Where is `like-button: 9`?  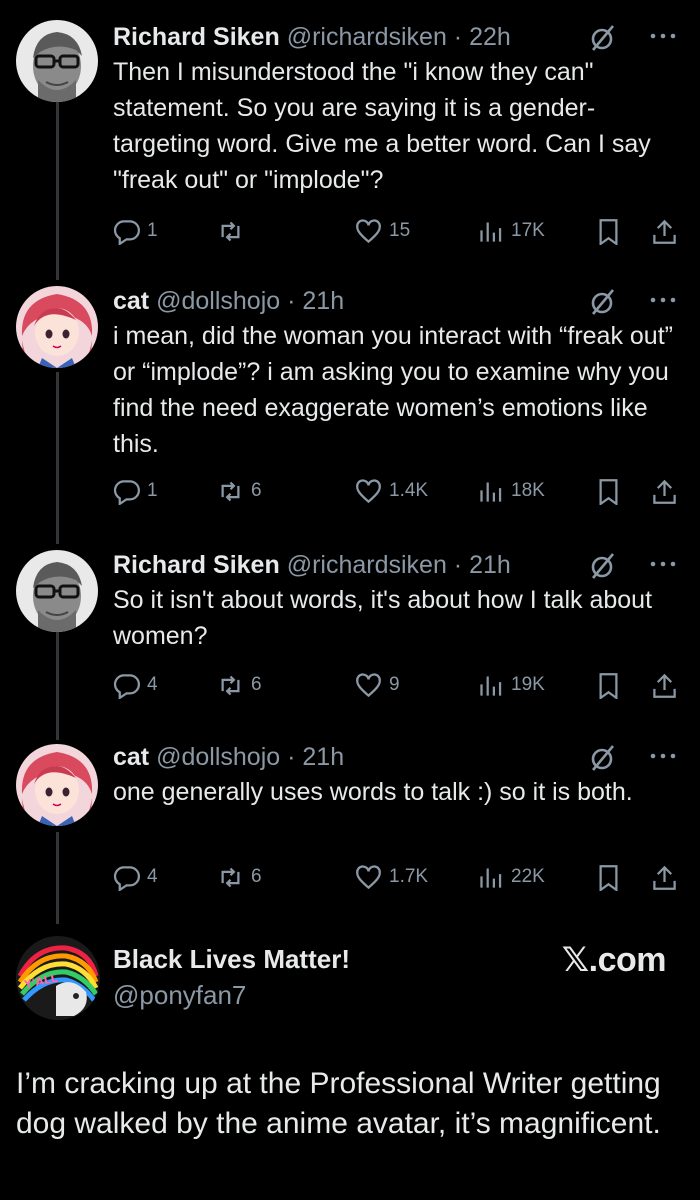 like-button: 9 is located at coordinates (377, 685).